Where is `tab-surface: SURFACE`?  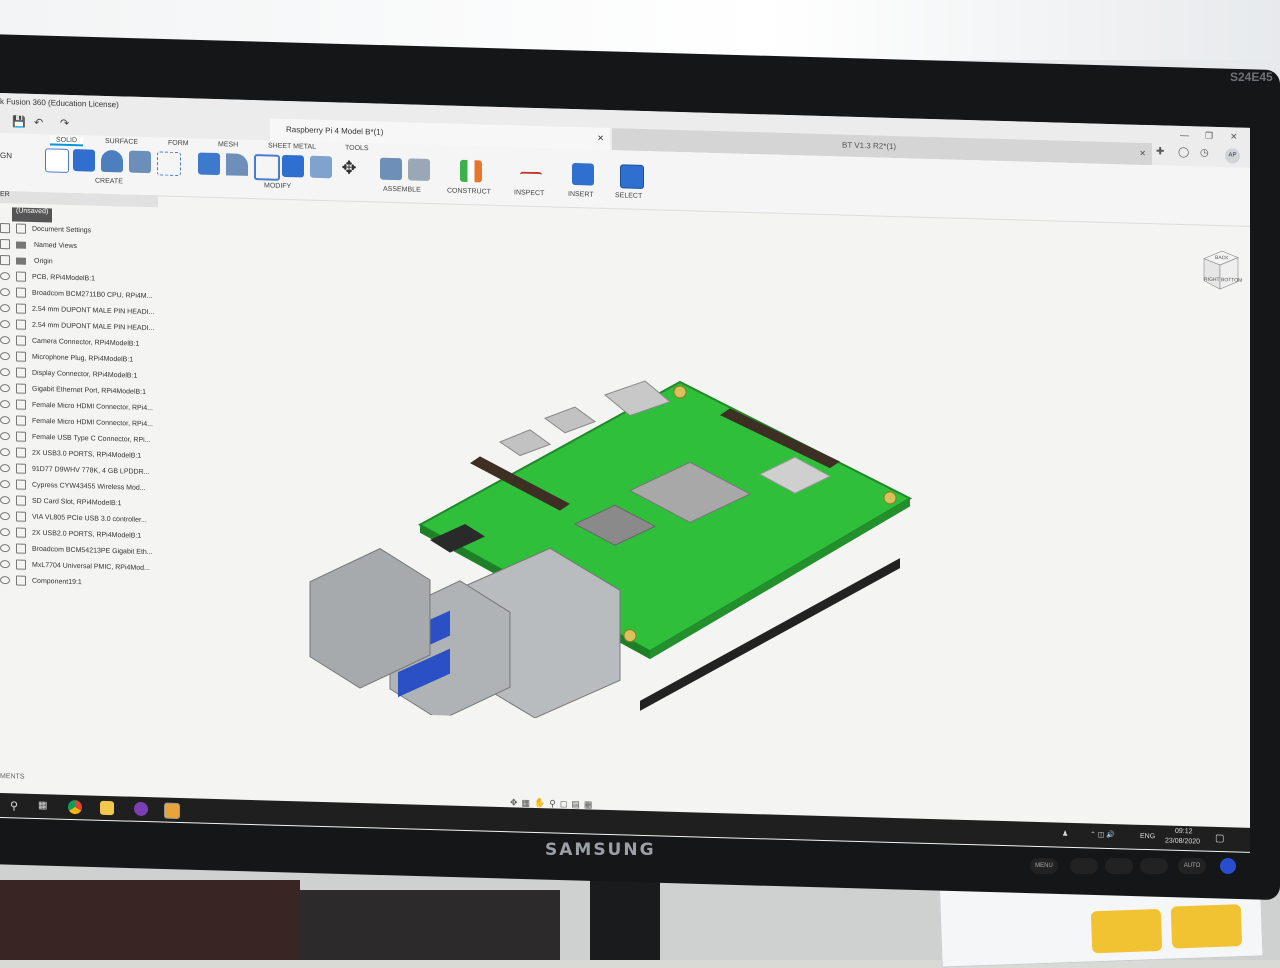 tab-surface: SURFACE is located at coordinates (121, 142).